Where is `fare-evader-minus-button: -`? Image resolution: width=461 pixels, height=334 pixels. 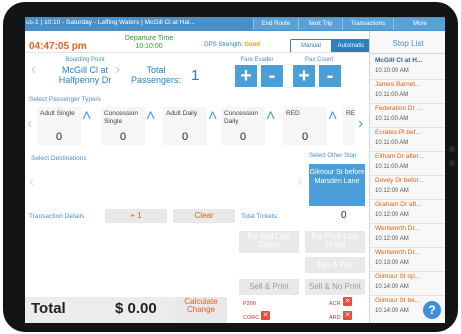 fare-evader-minus-button: - is located at coordinates (272, 76).